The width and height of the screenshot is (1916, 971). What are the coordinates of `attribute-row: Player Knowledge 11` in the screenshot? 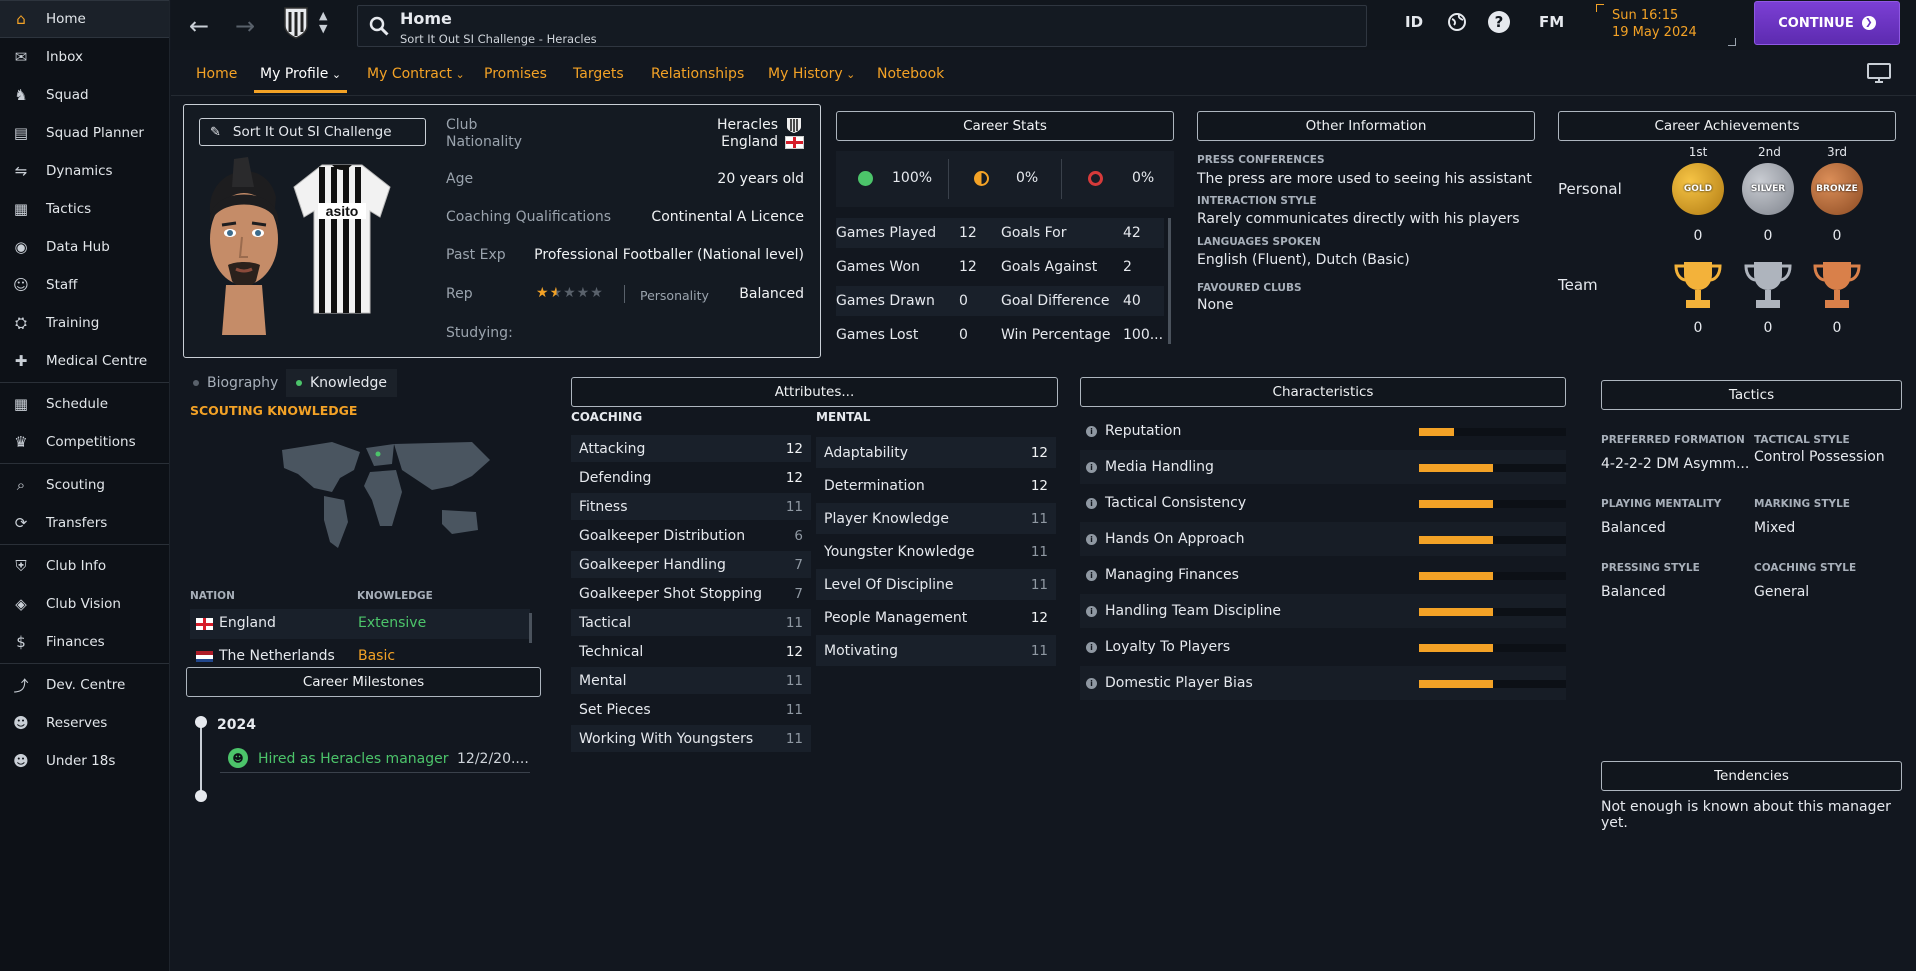 It's located at (936, 518).